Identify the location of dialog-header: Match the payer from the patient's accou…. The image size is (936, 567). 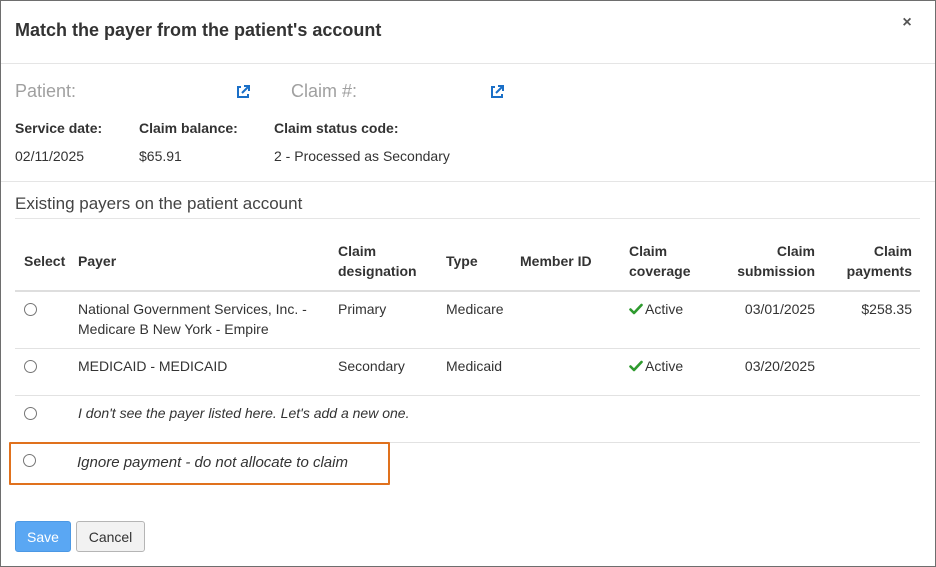
(468, 32).